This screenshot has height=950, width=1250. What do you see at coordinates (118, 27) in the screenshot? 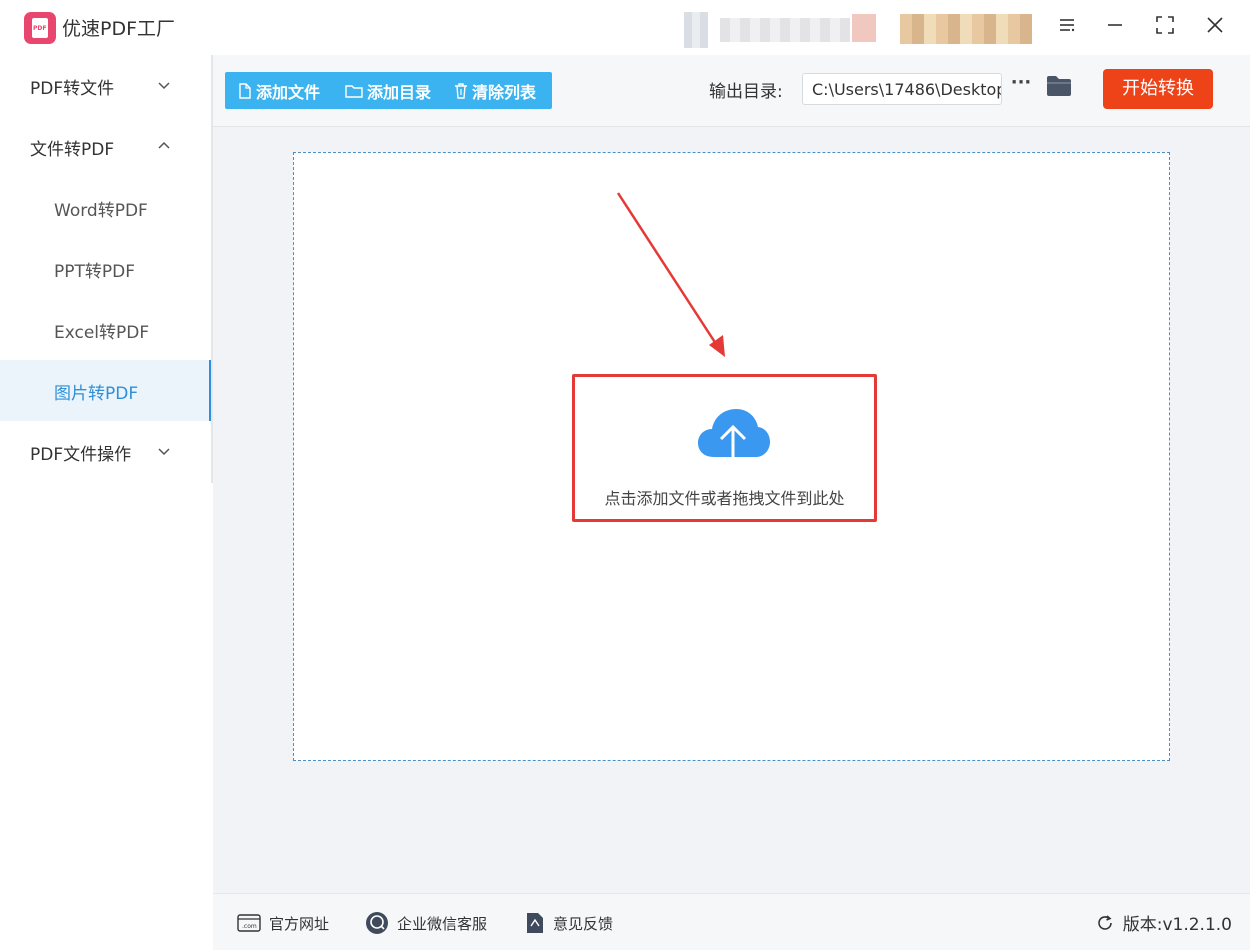
I see `app-title: 优速PDF工厂` at bounding box center [118, 27].